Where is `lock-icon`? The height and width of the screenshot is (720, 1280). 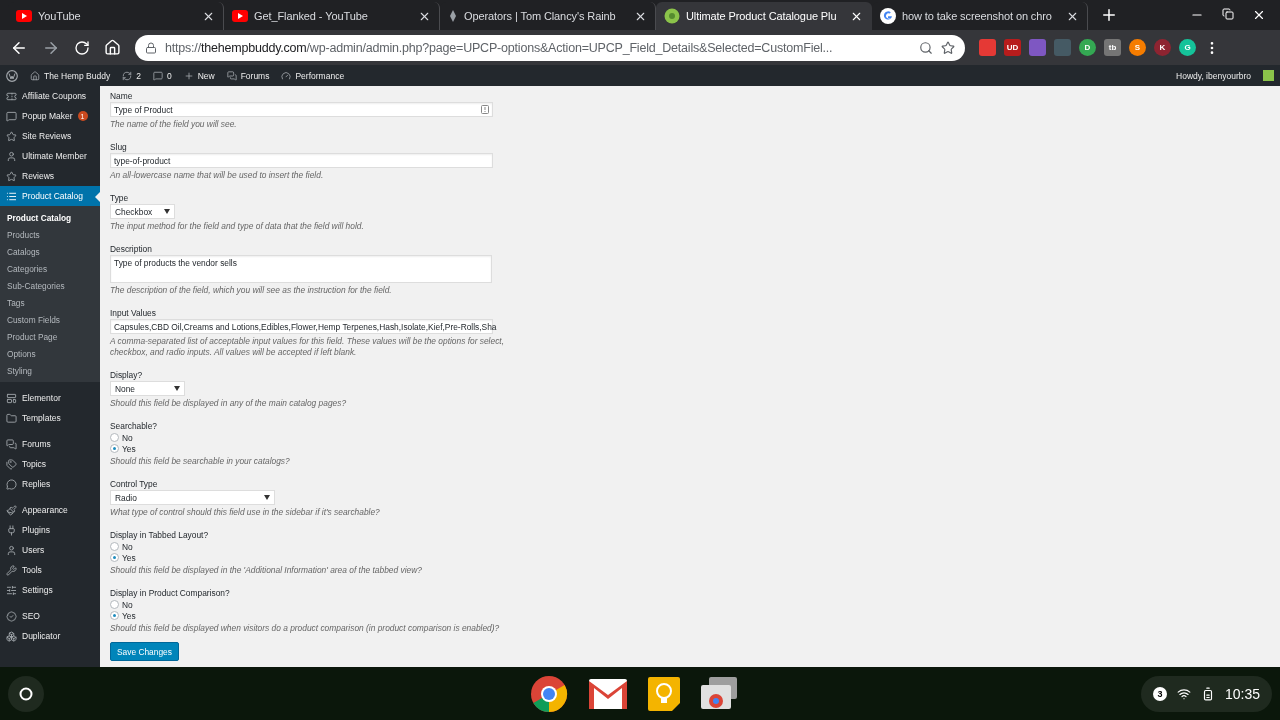
lock-icon is located at coordinates (151, 47).